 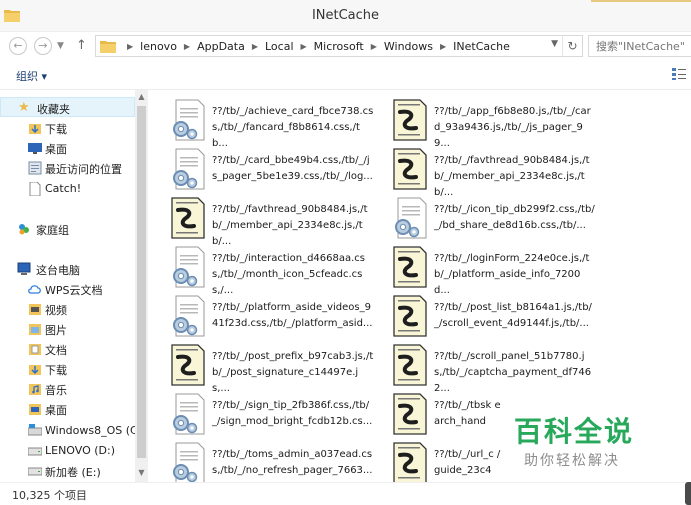 I want to click on music-folder-icon, so click(x=35, y=389).